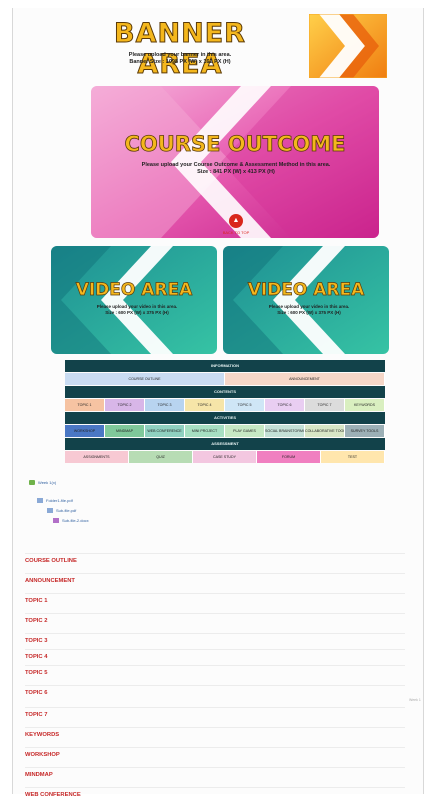 Image resolution: width=425 pixels, height=798 pixels. I want to click on tree-item-2: Sub-file.pdf, so click(62, 511).